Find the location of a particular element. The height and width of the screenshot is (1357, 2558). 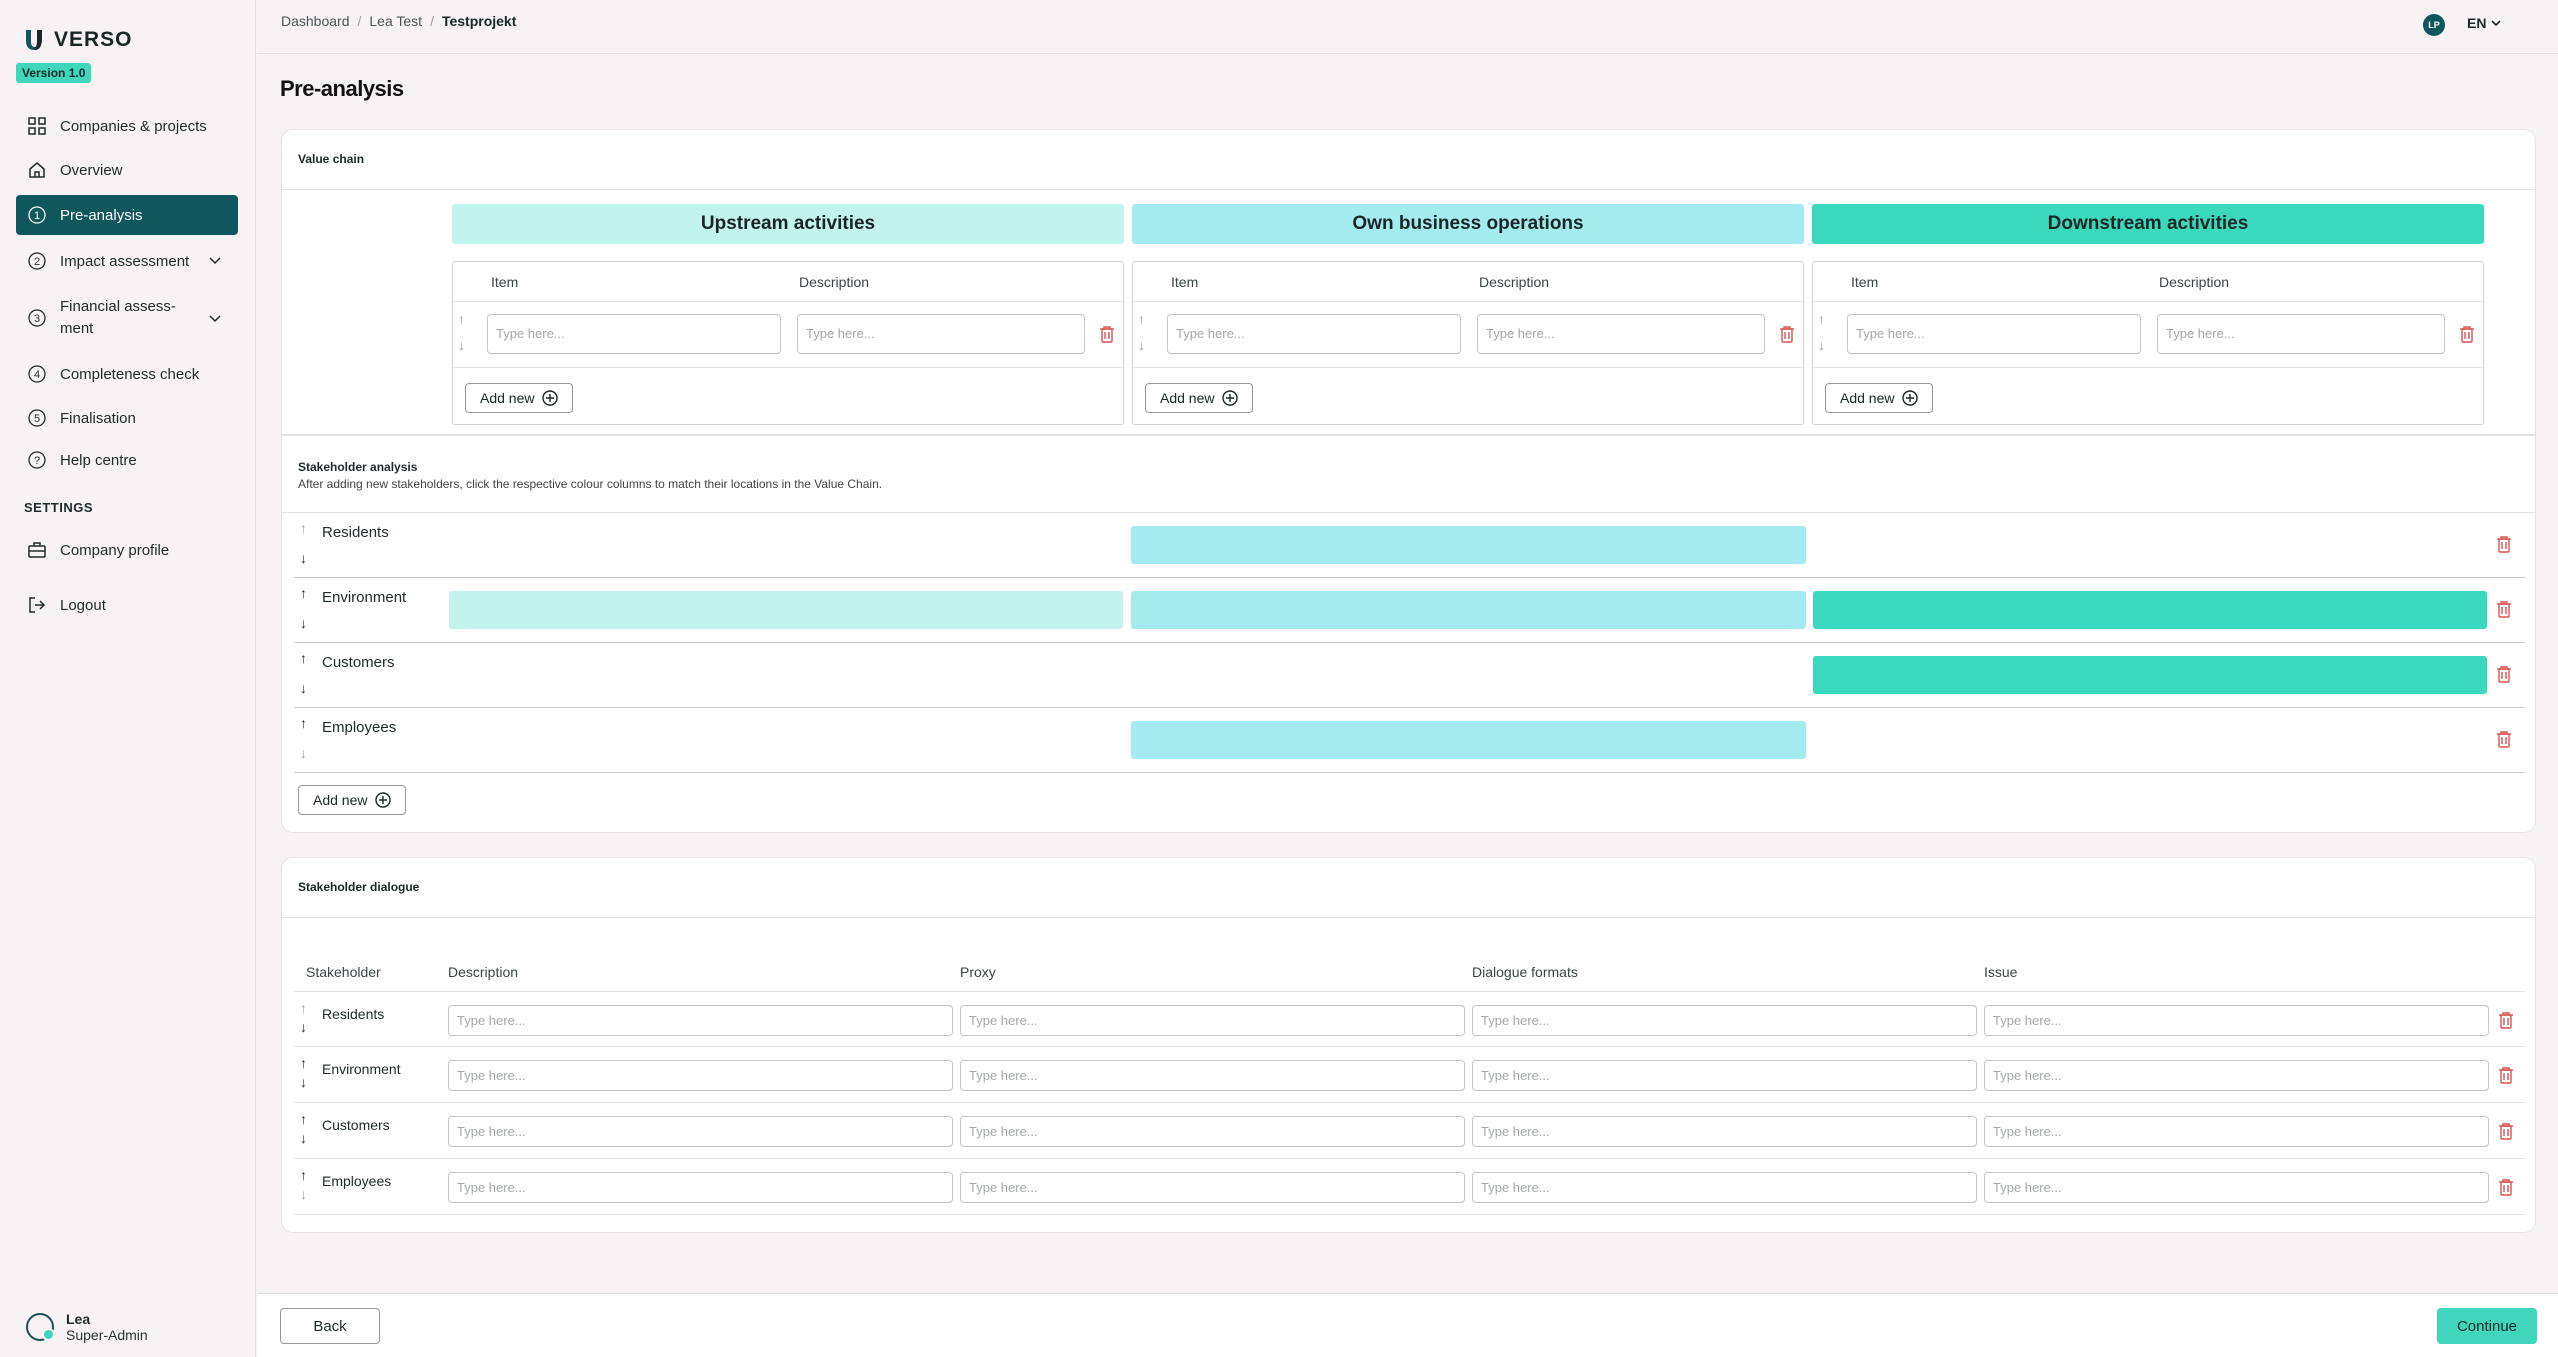

user-profile: Lea Super-Admin is located at coordinates (87, 1327).